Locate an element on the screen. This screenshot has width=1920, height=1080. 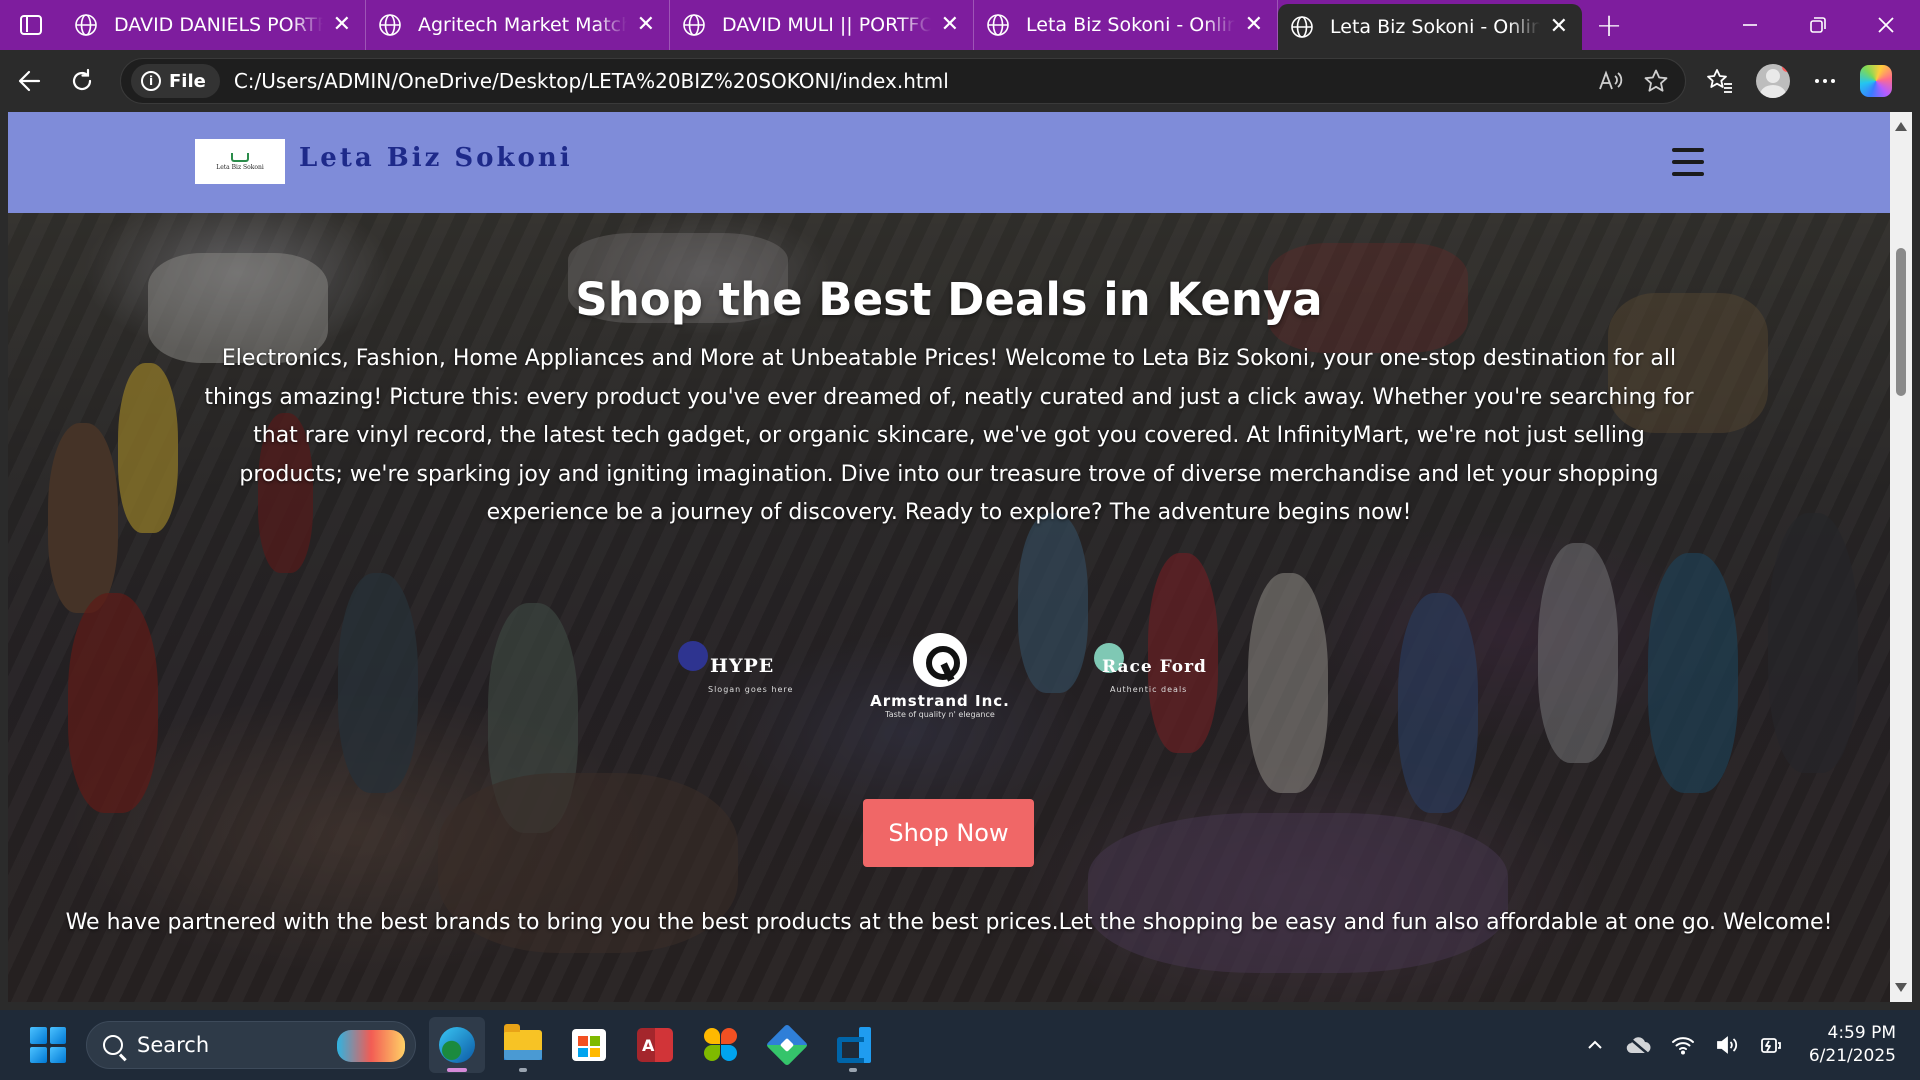
taskbar-search-box: Search is located at coordinates (251, 1045).